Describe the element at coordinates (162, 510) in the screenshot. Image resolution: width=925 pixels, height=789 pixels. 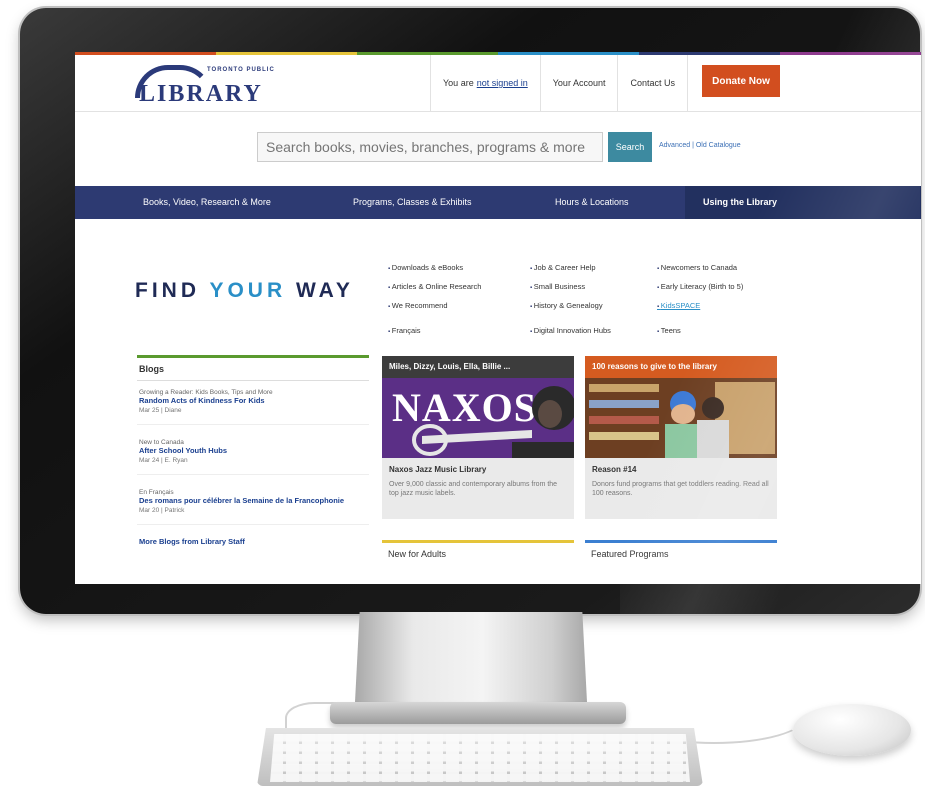
I see `blog-meta: Mar 20 | Patrick` at that location.